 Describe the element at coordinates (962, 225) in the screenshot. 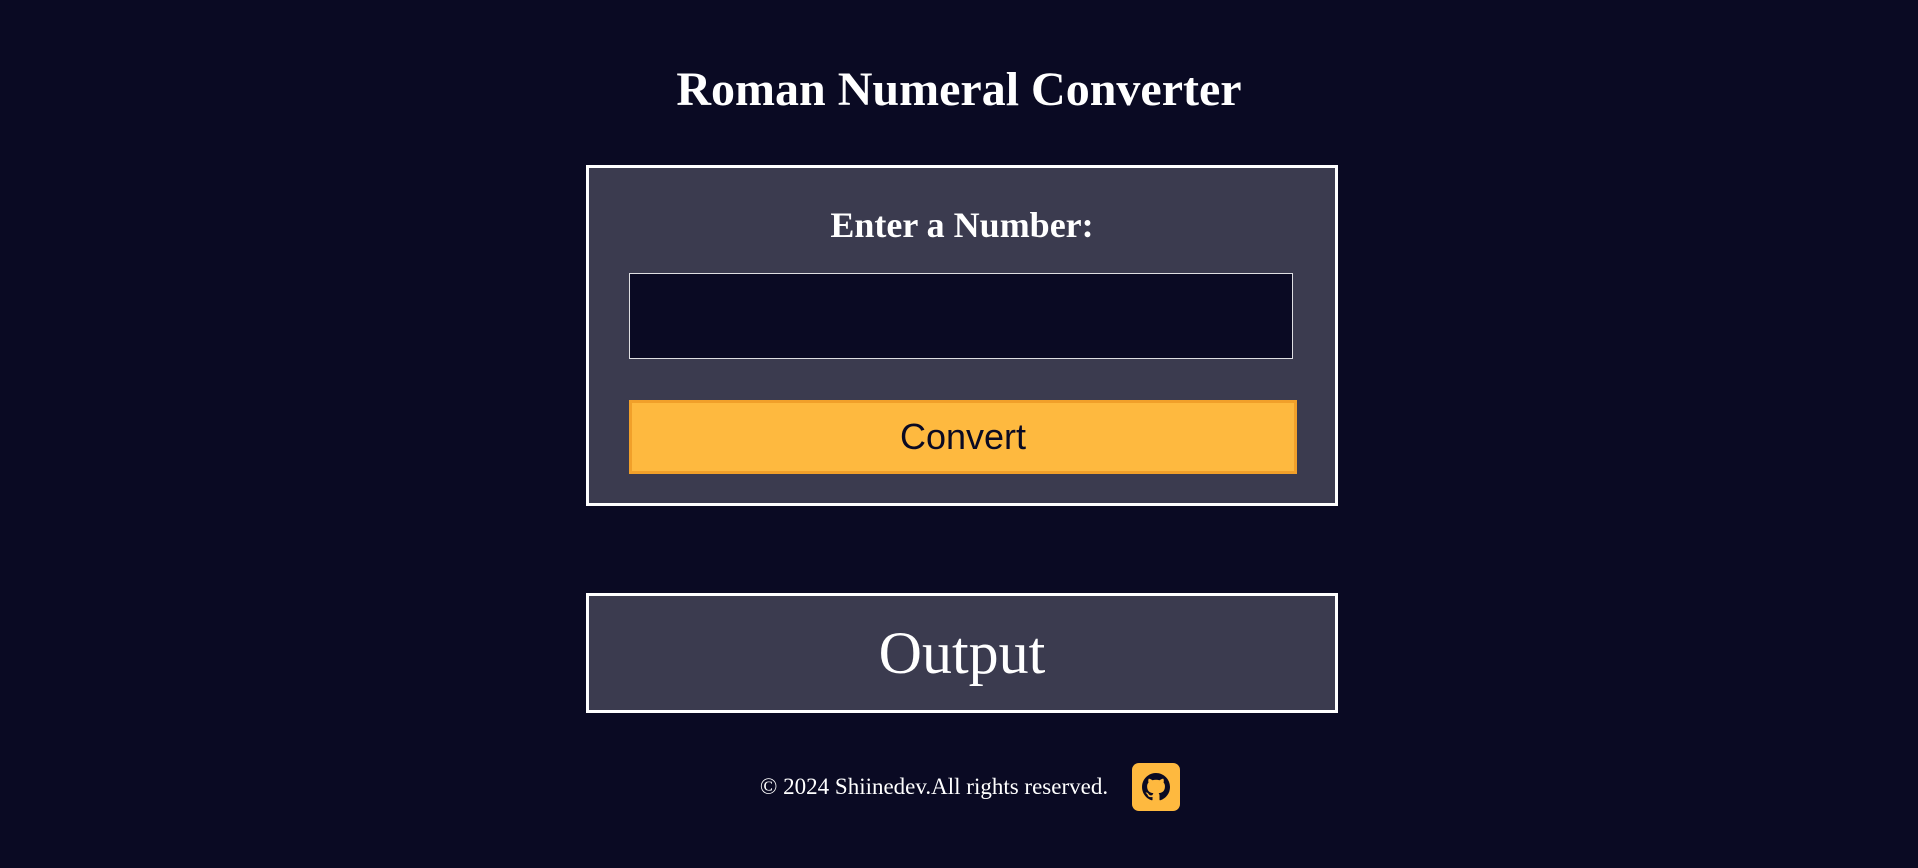

I see `number-label: Enter a Number:` at that location.